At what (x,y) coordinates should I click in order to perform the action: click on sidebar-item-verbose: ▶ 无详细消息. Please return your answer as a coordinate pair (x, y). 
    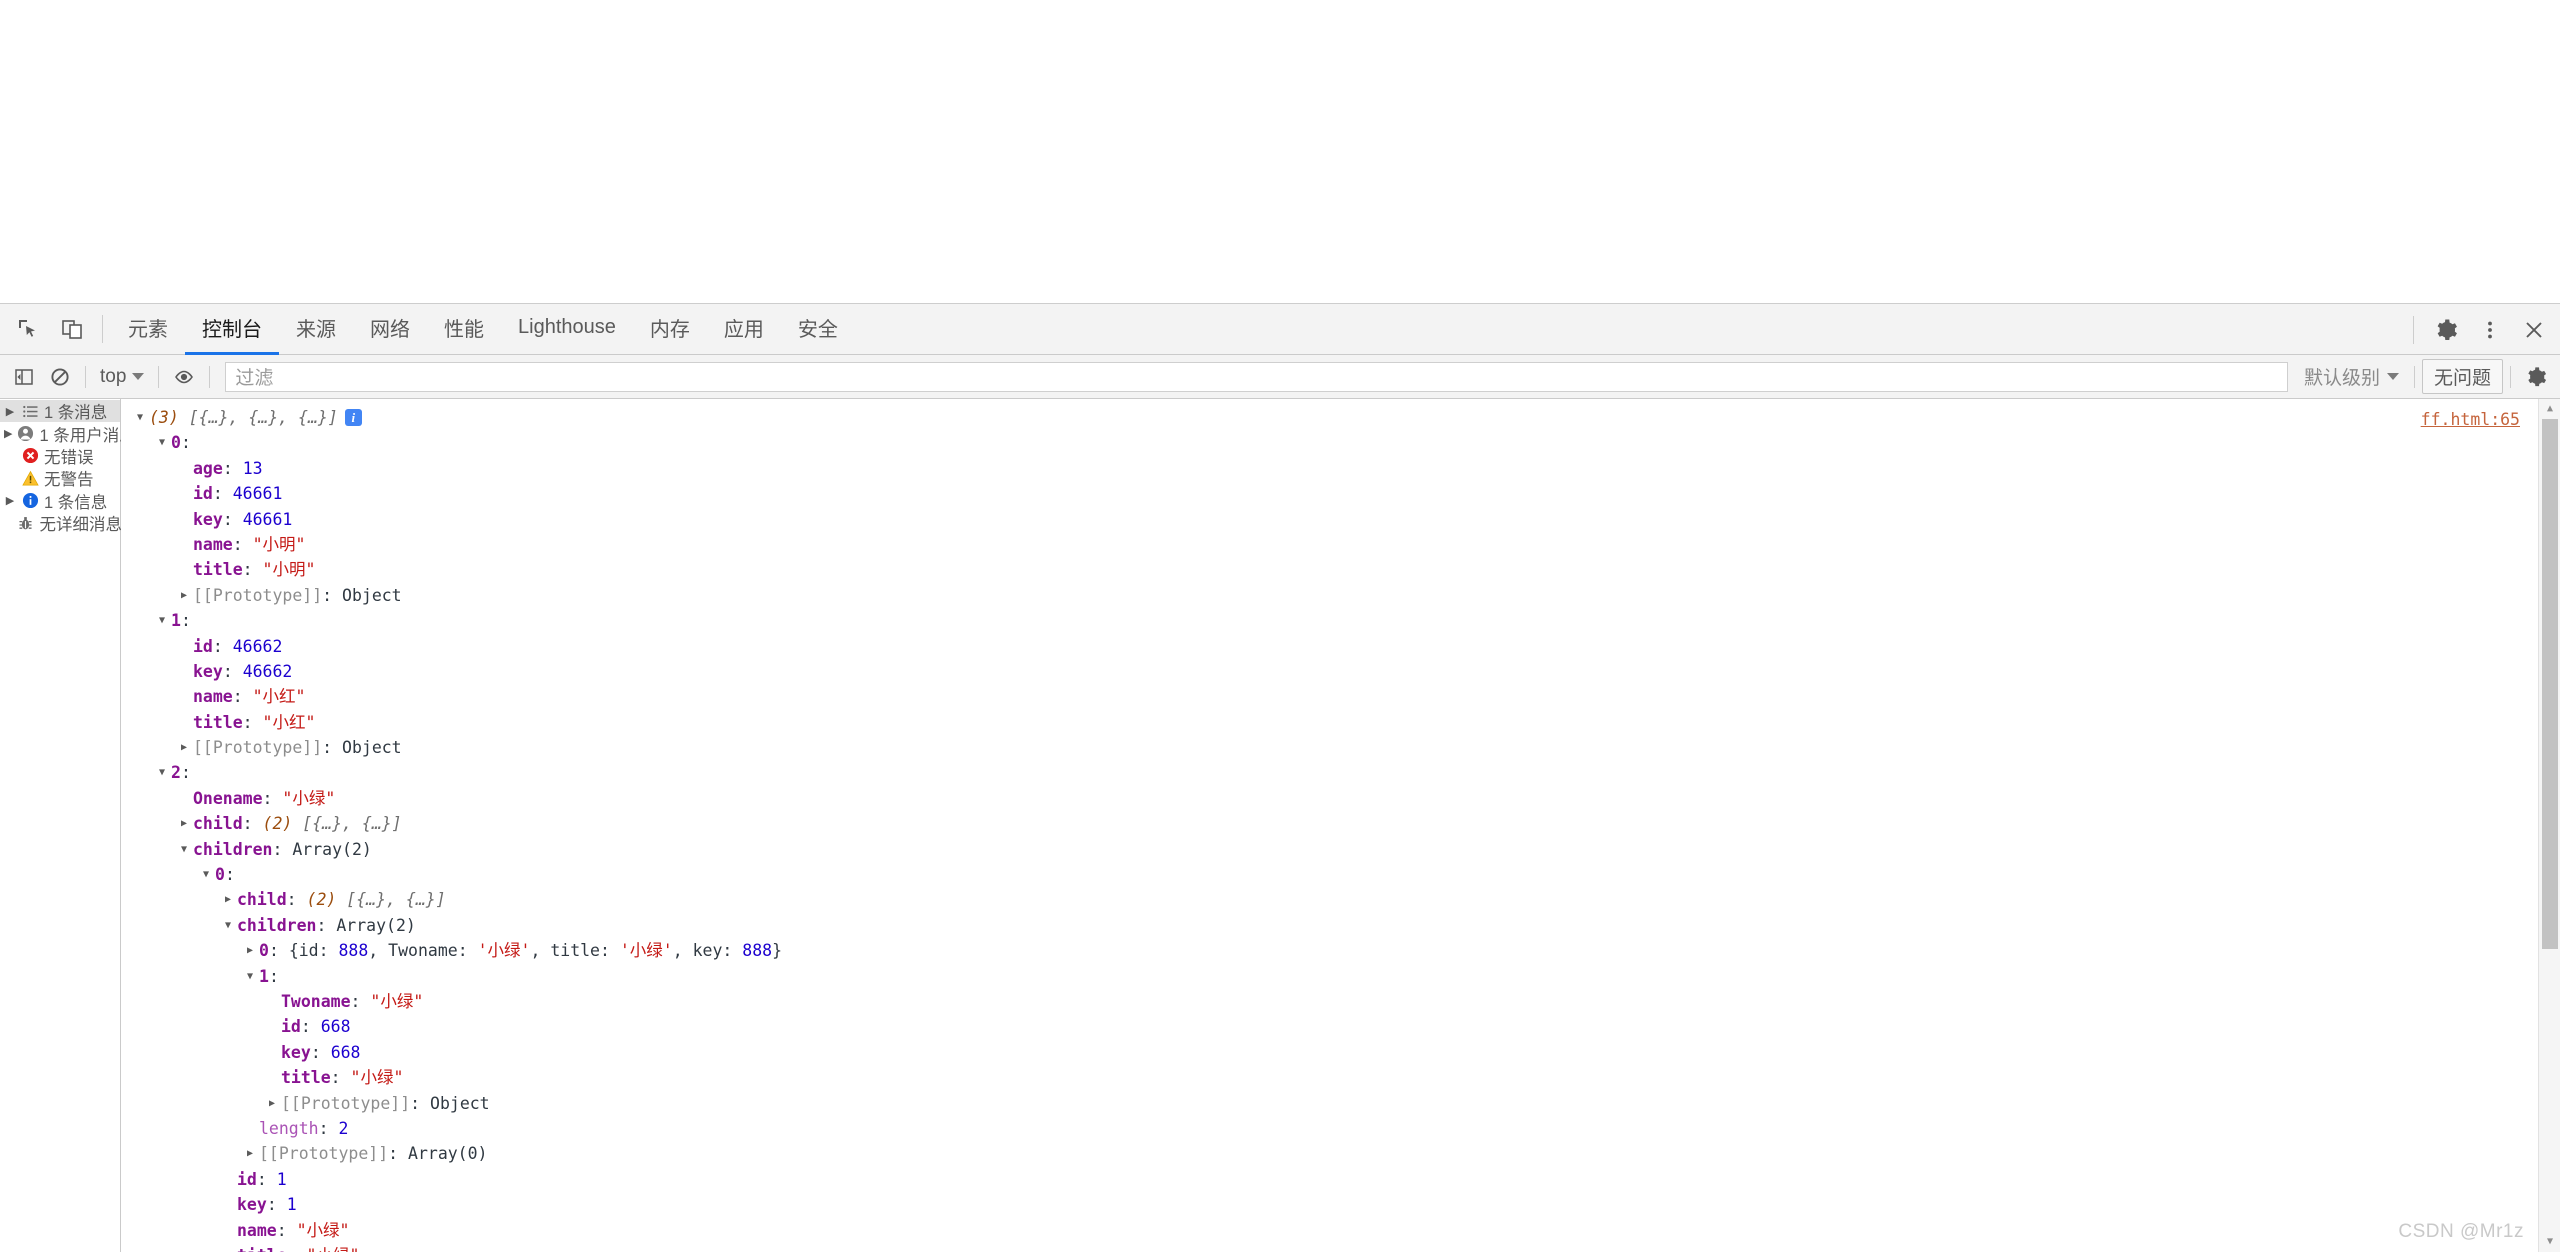
    Looking at the image, I should click on (61, 523).